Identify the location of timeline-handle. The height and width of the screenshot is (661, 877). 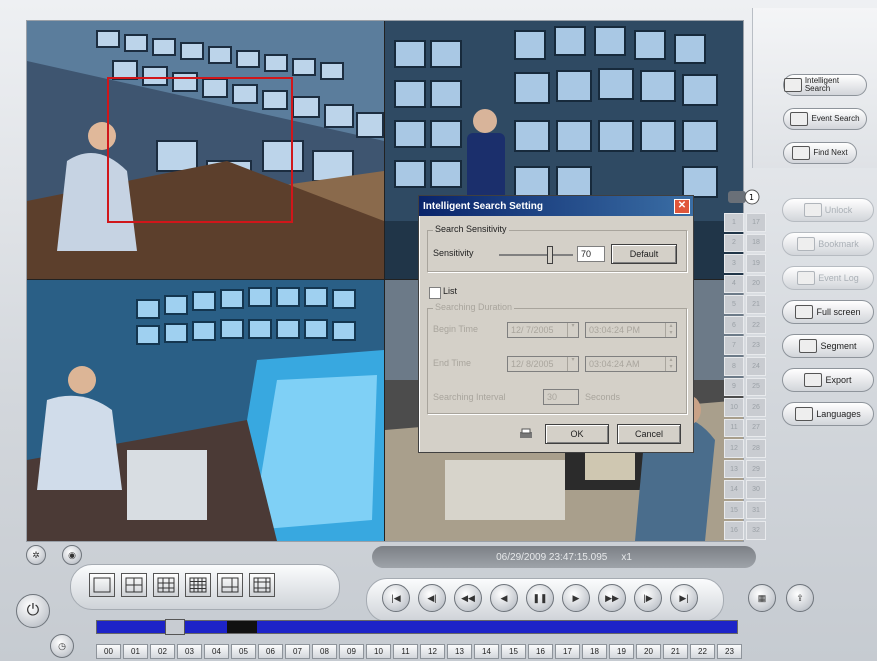
(175, 627).